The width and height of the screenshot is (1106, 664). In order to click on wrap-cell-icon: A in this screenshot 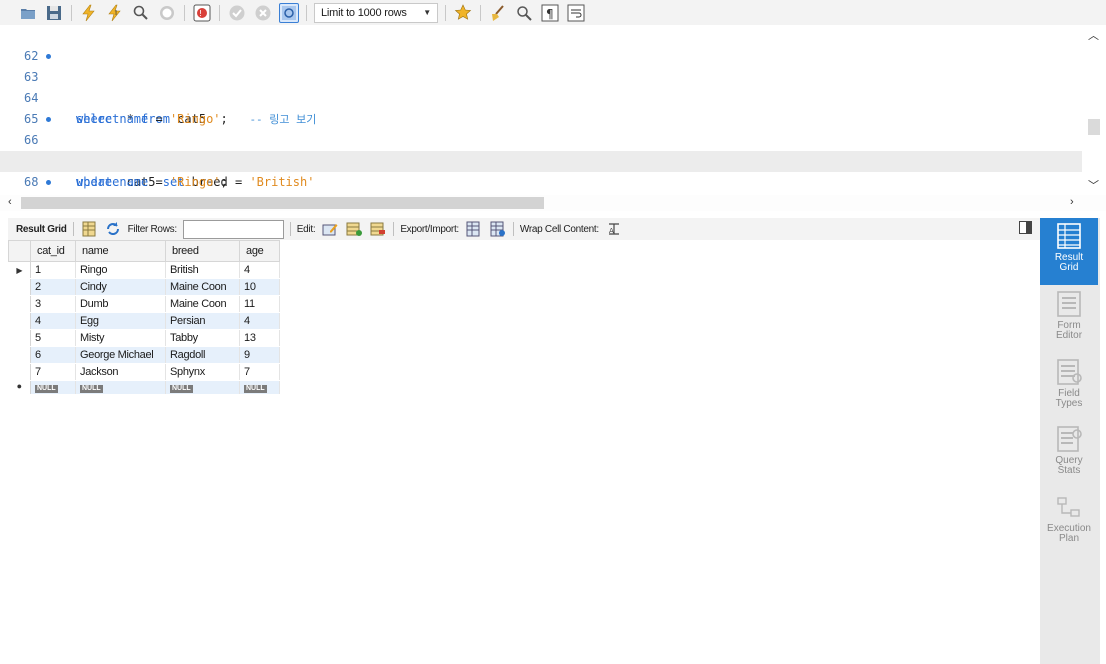, I will do `click(614, 229)`.